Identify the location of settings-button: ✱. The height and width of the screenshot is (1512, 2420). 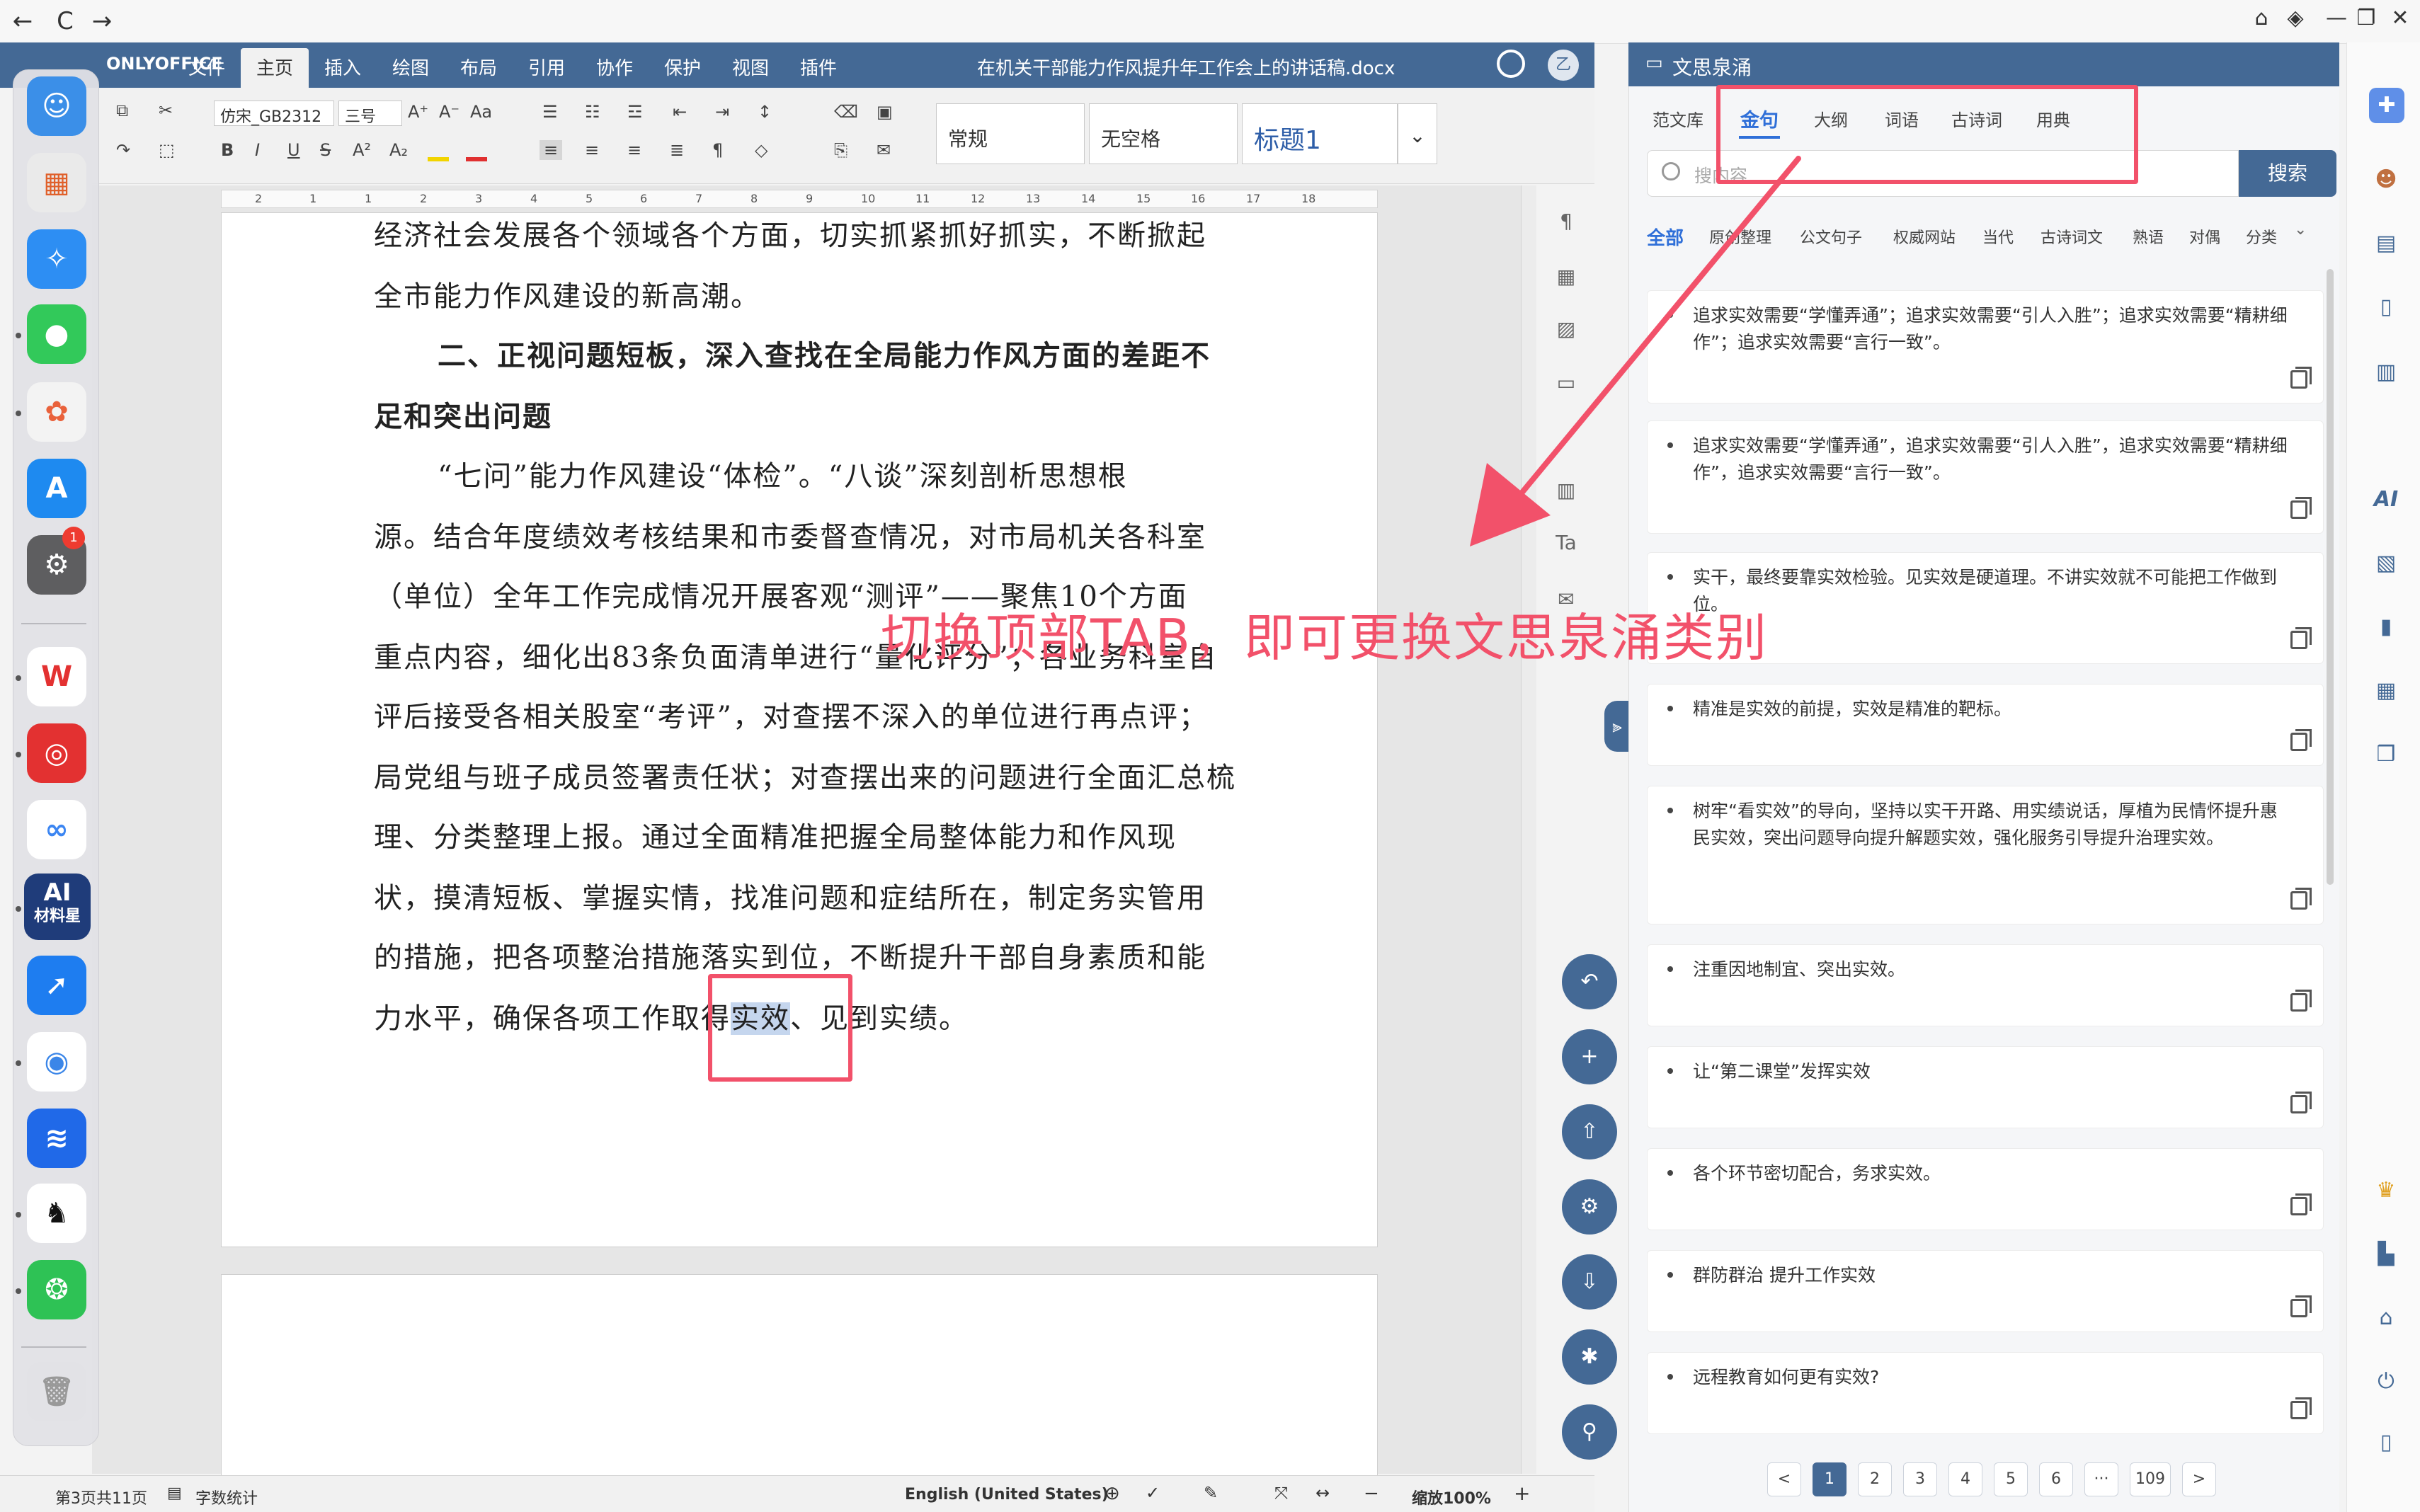
(1589, 1357).